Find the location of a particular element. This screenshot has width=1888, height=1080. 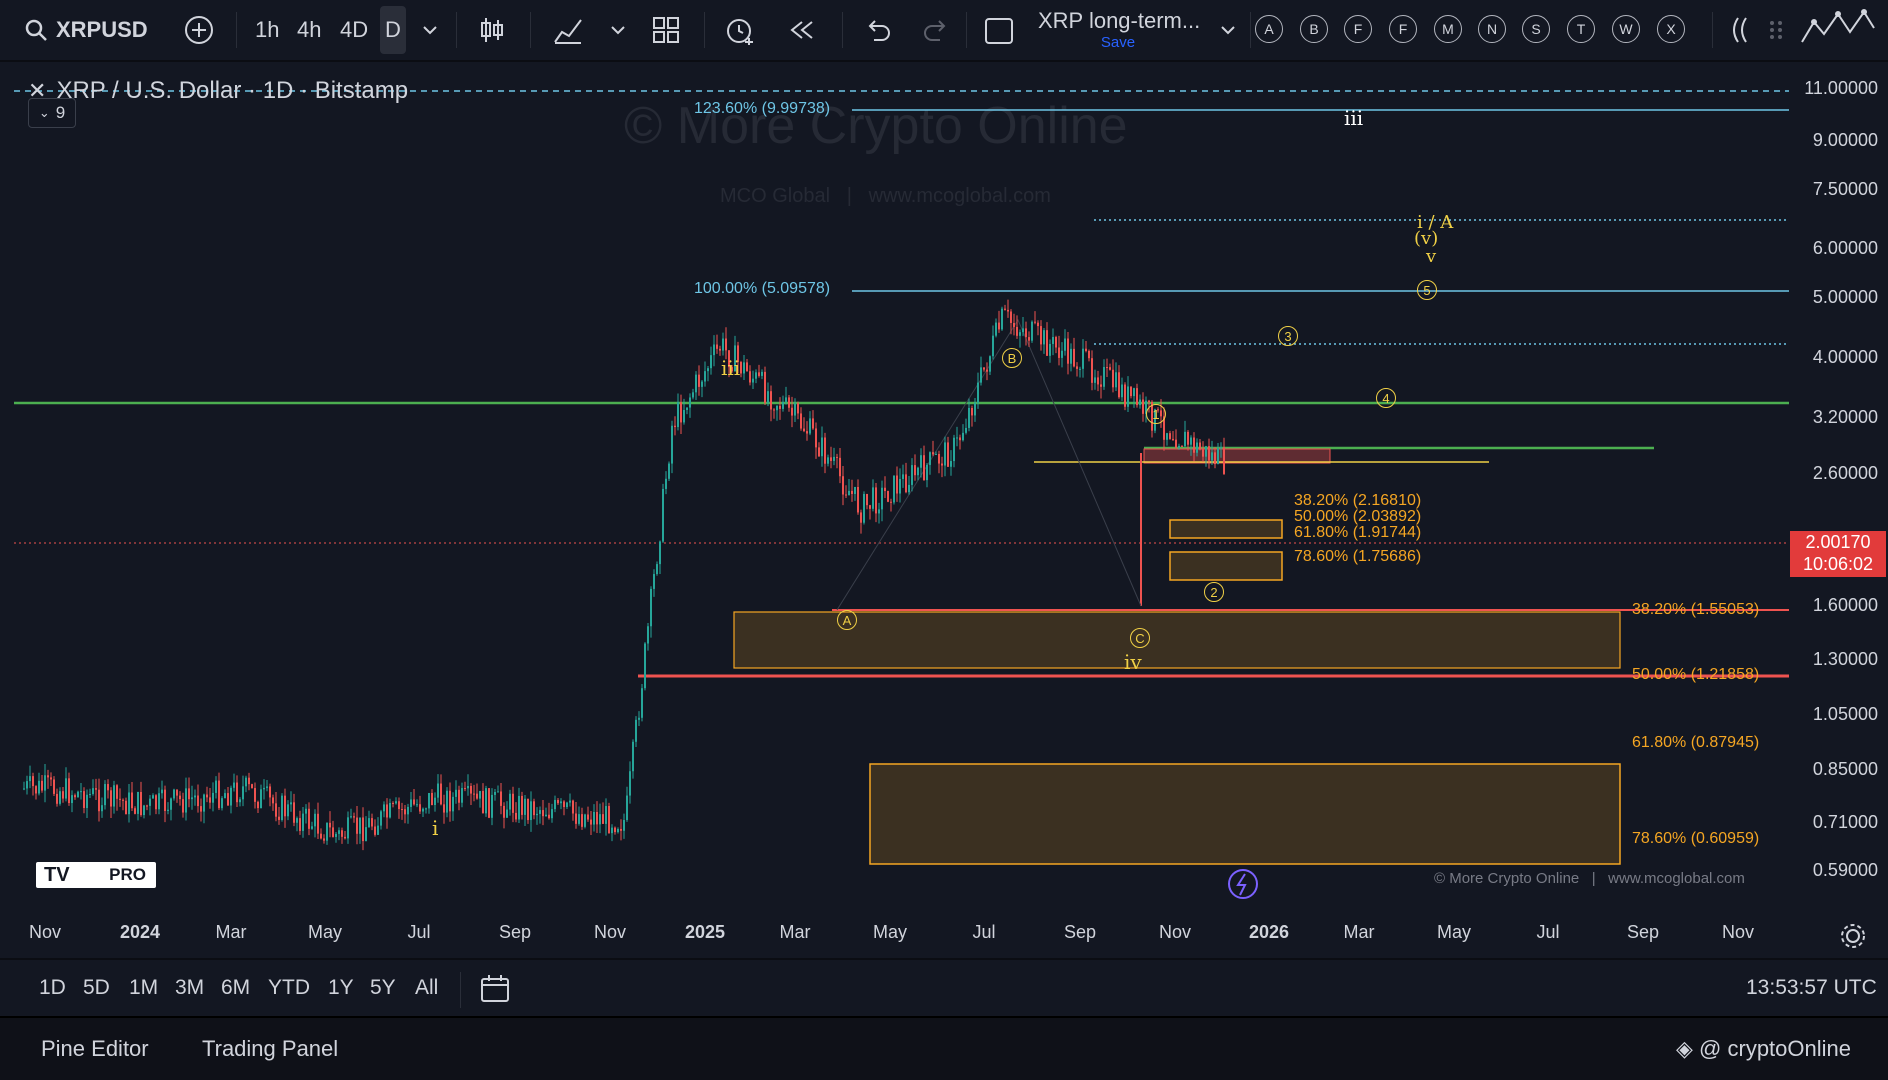

fib-big-786-label: 78.60% (0.60959) is located at coordinates (1696, 838).